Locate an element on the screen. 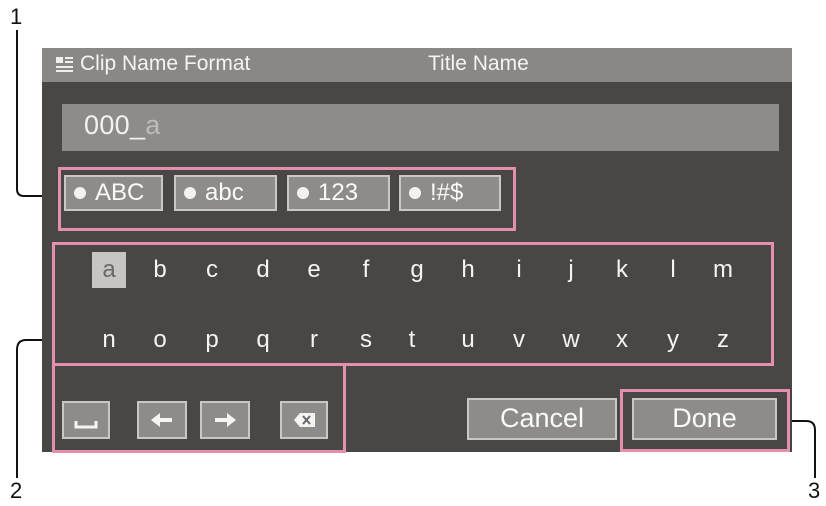  arrow-right-icon is located at coordinates (225, 420).